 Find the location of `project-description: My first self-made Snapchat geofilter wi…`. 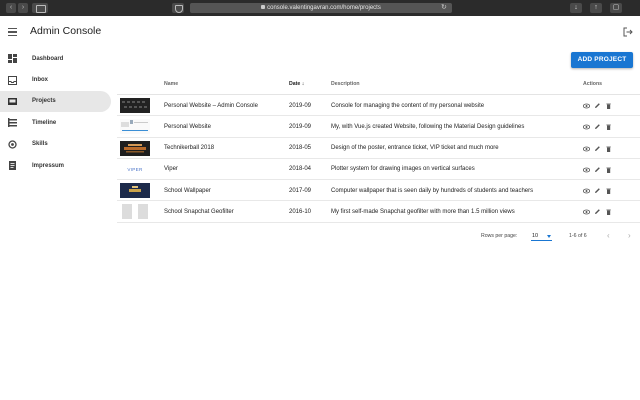

project-description: My first self-made Snapchat geofilter wi… is located at coordinates (423, 211).